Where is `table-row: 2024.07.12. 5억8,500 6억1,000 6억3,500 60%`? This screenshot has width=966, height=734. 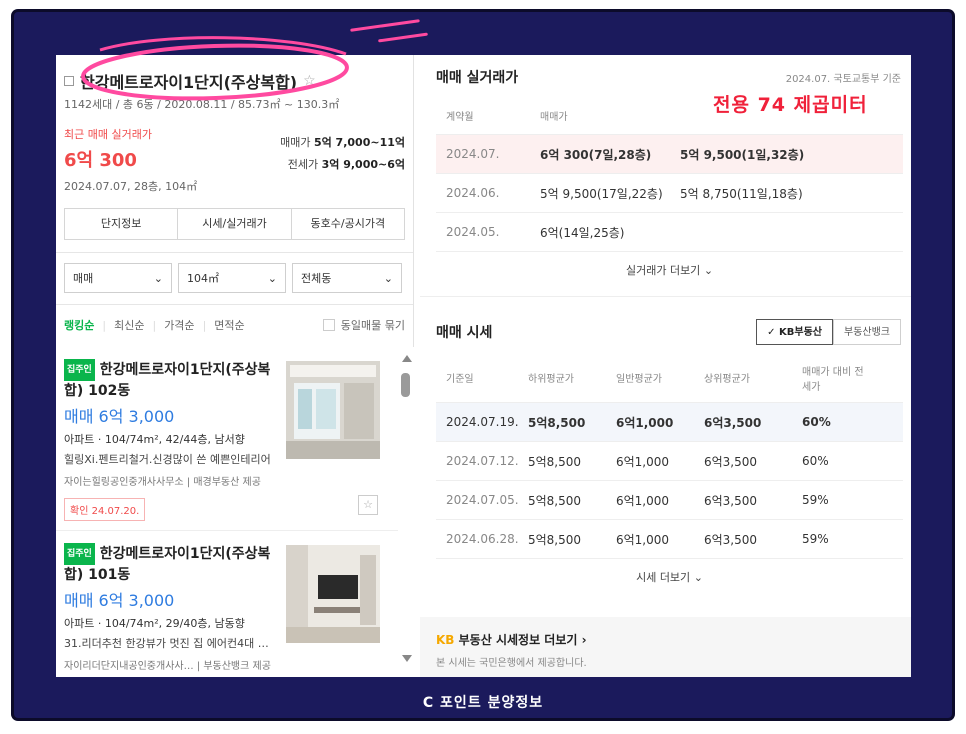 table-row: 2024.07.12. 5억8,500 6억1,000 6억3,500 60% is located at coordinates (669, 461).